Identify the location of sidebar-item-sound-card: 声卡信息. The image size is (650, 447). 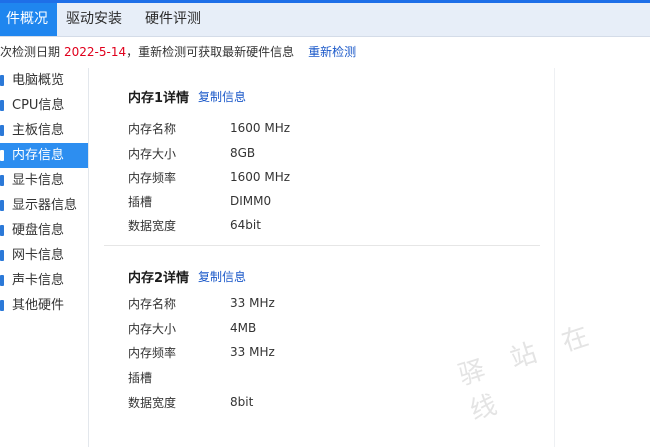
(44, 280).